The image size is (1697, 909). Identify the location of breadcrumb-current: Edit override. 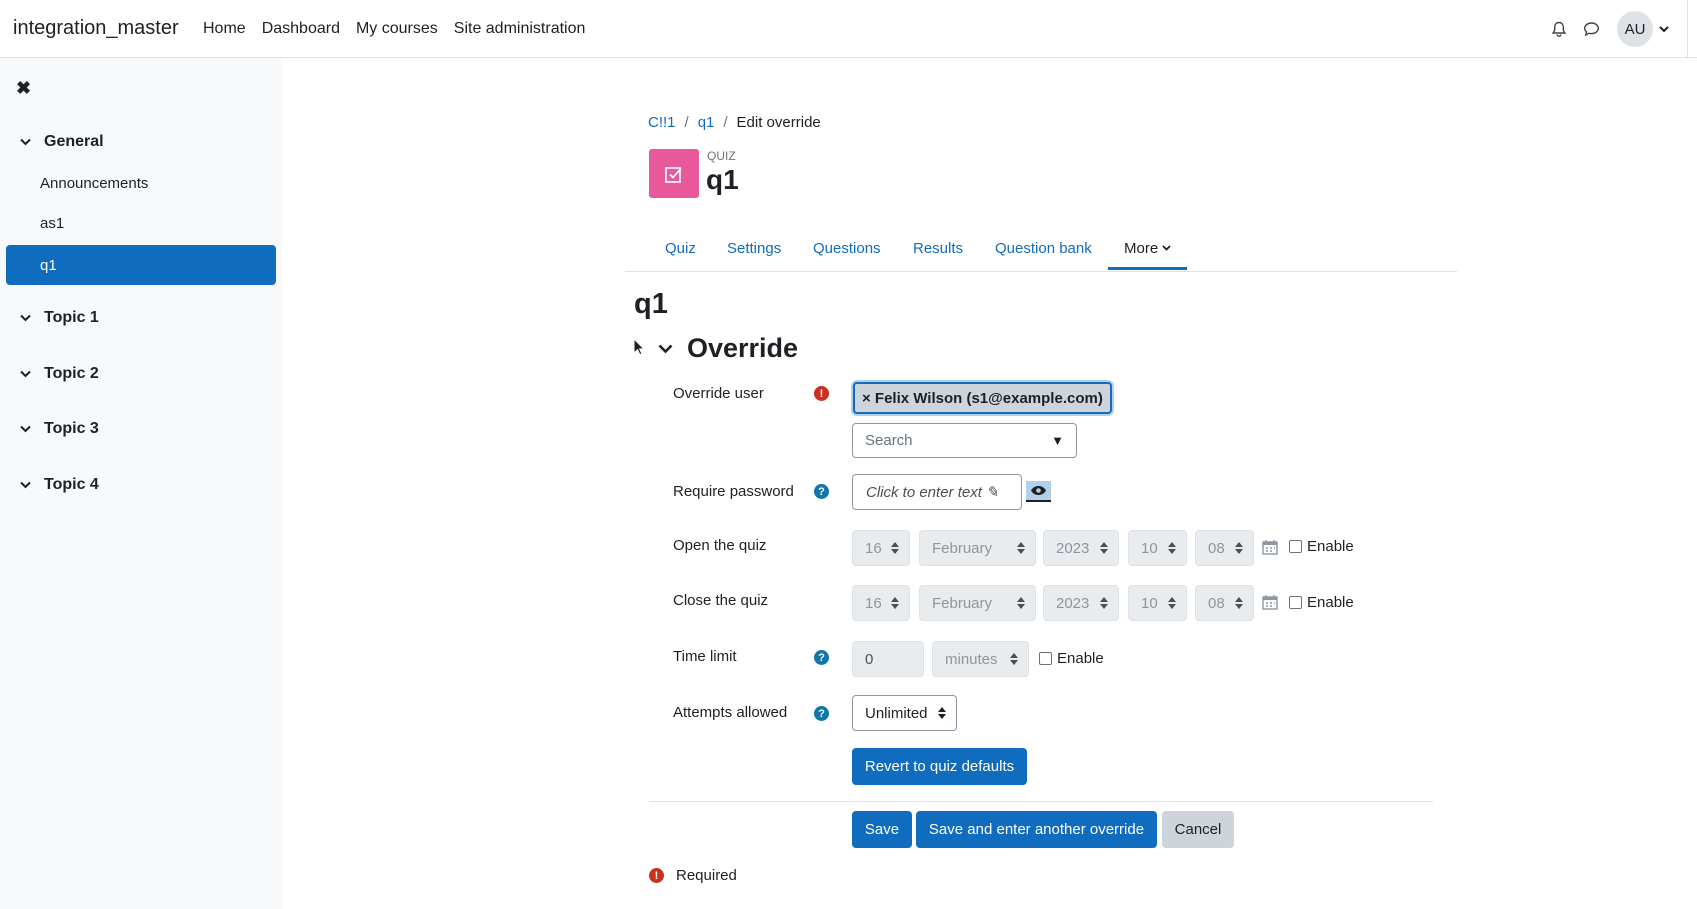
(778, 122).